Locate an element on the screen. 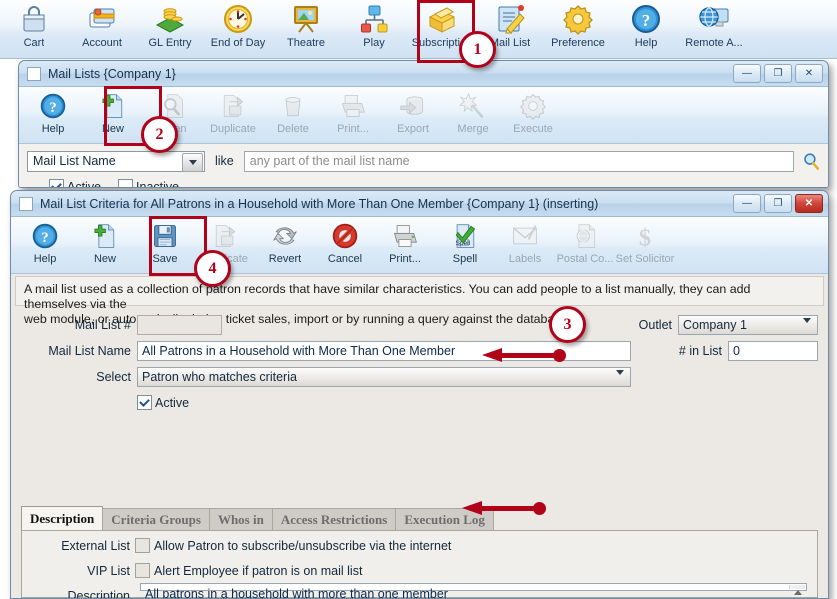  toolbar-button-label: Labels is located at coordinates (525, 259).